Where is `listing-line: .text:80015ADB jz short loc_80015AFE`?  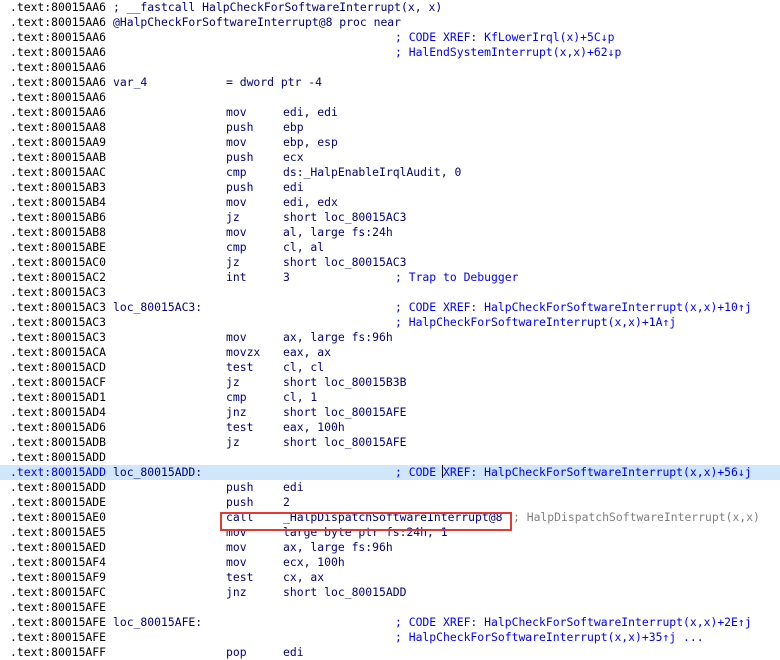 listing-line: .text:80015ADB jz short loc_80015AFE is located at coordinates (390, 442).